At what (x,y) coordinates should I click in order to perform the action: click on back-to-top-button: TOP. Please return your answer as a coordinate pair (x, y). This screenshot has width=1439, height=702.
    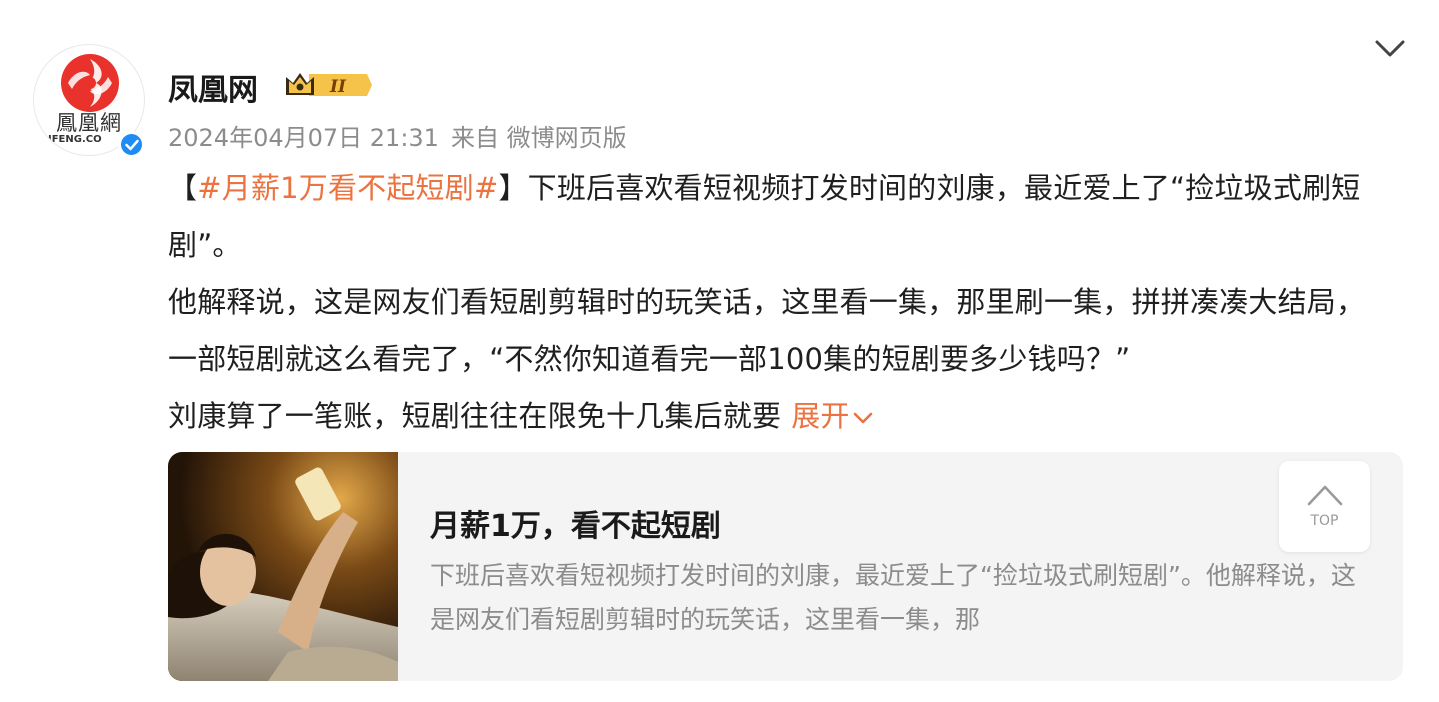
    Looking at the image, I should click on (1324, 506).